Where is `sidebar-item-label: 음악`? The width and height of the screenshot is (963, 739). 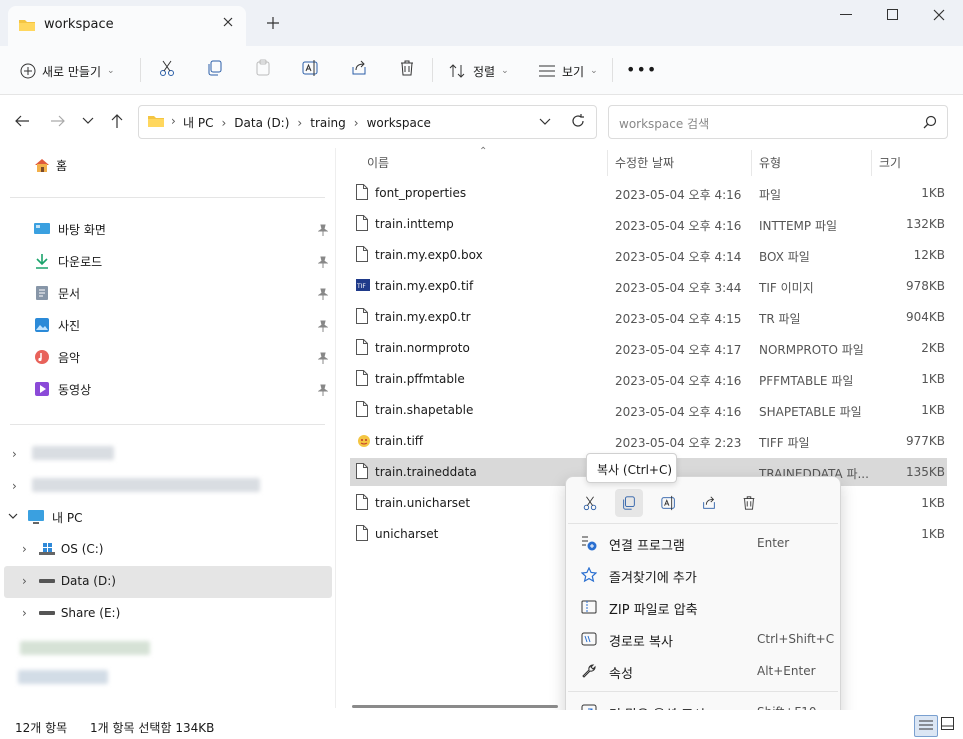
sidebar-item-label: 음악 is located at coordinates (69, 357).